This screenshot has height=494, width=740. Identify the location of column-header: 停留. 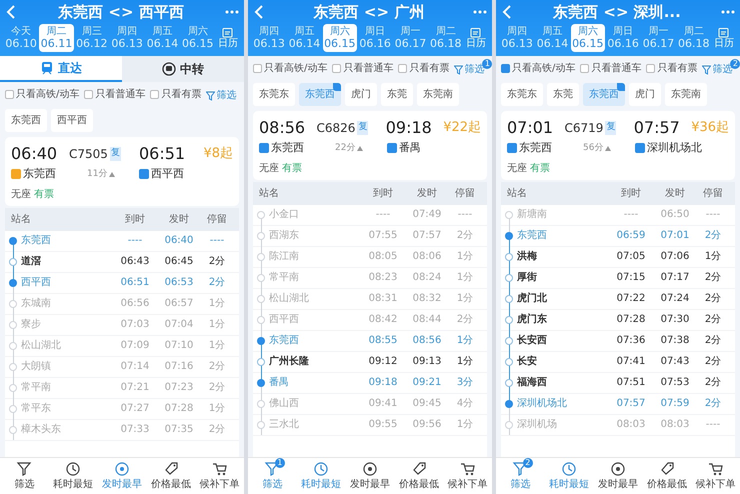
(713, 193).